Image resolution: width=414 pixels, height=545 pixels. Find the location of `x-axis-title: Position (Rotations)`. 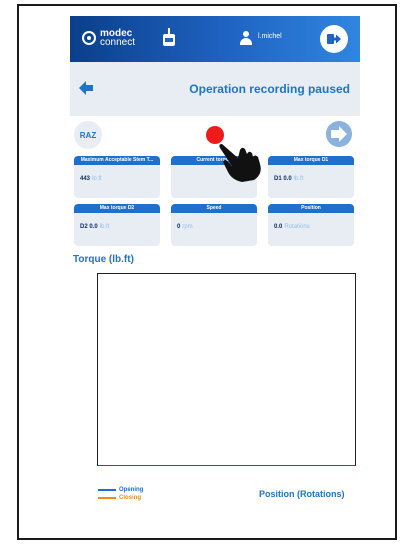

x-axis-title: Position (Rotations) is located at coordinates (302, 494).